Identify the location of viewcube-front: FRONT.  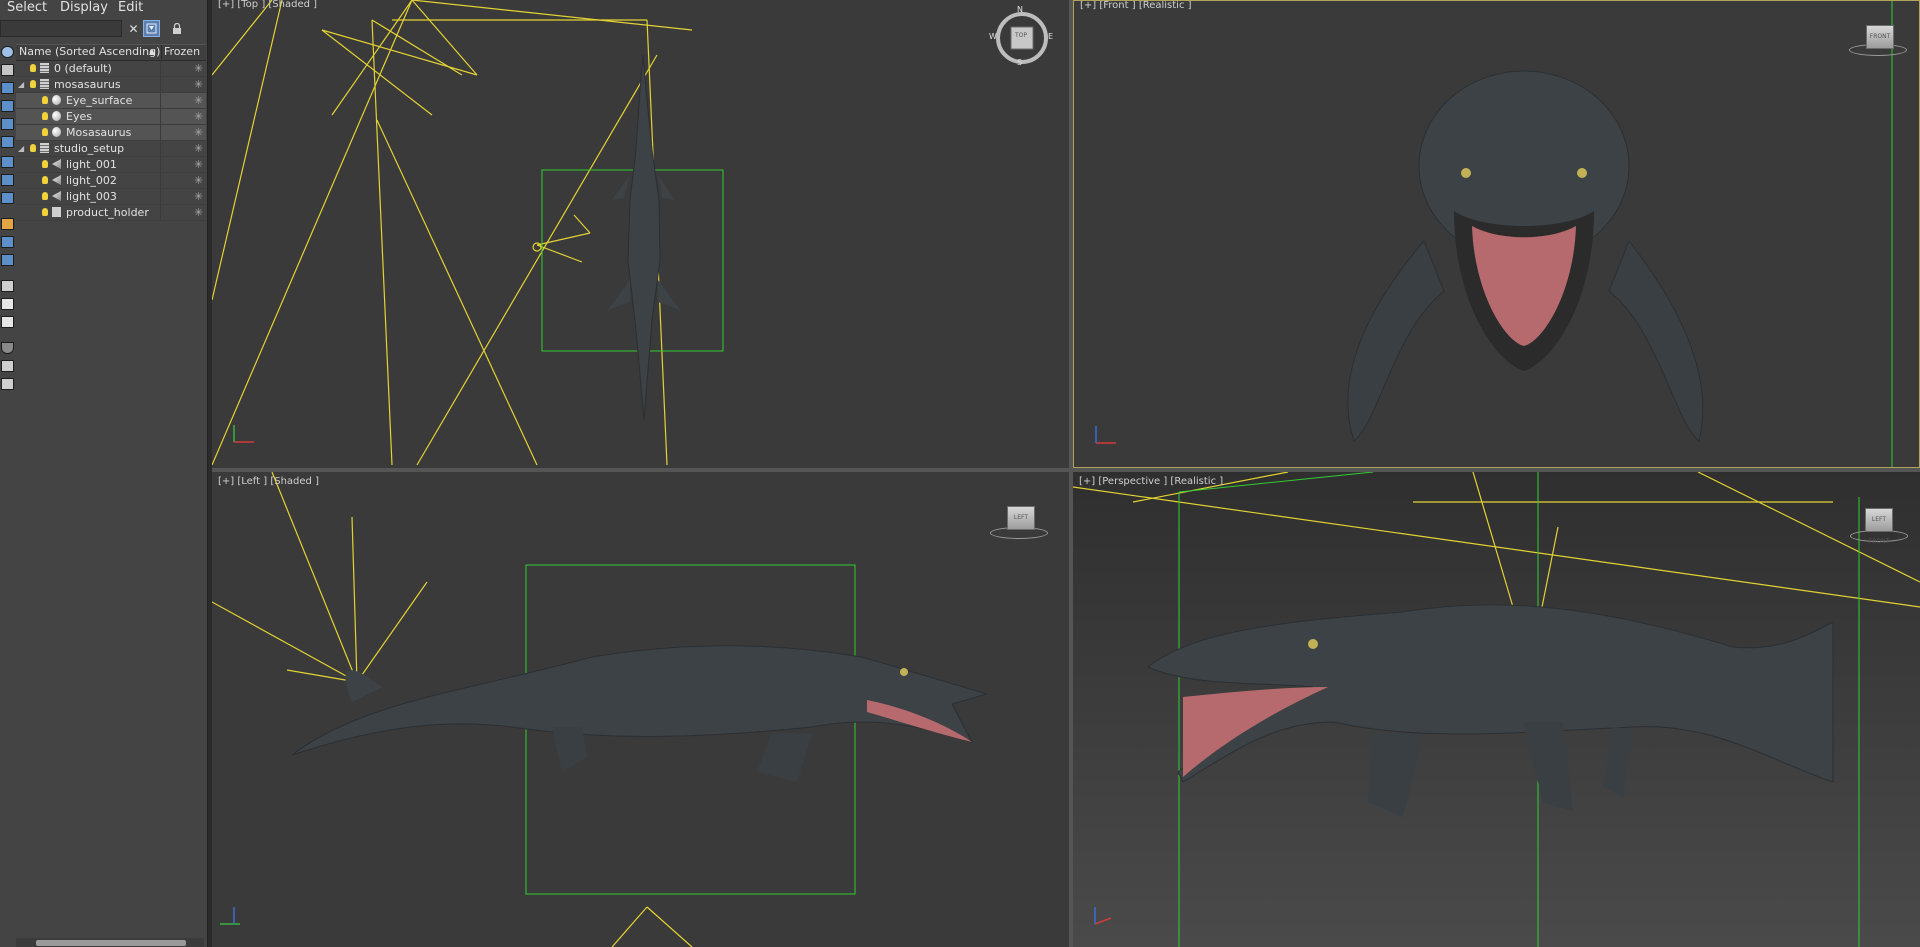
(1880, 37).